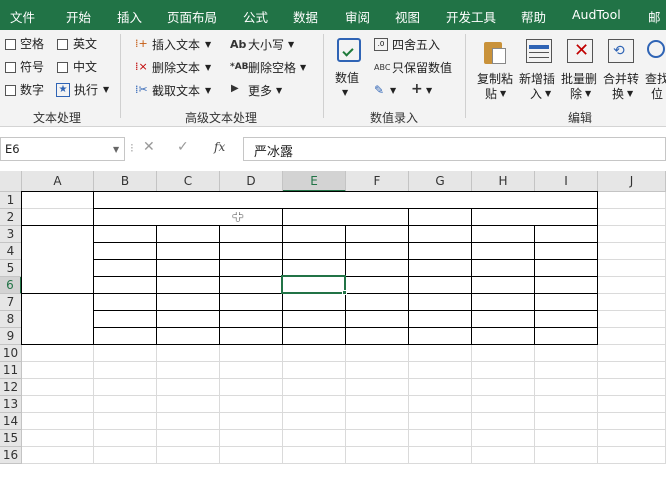  I want to click on column-header-f: F, so click(377, 181).